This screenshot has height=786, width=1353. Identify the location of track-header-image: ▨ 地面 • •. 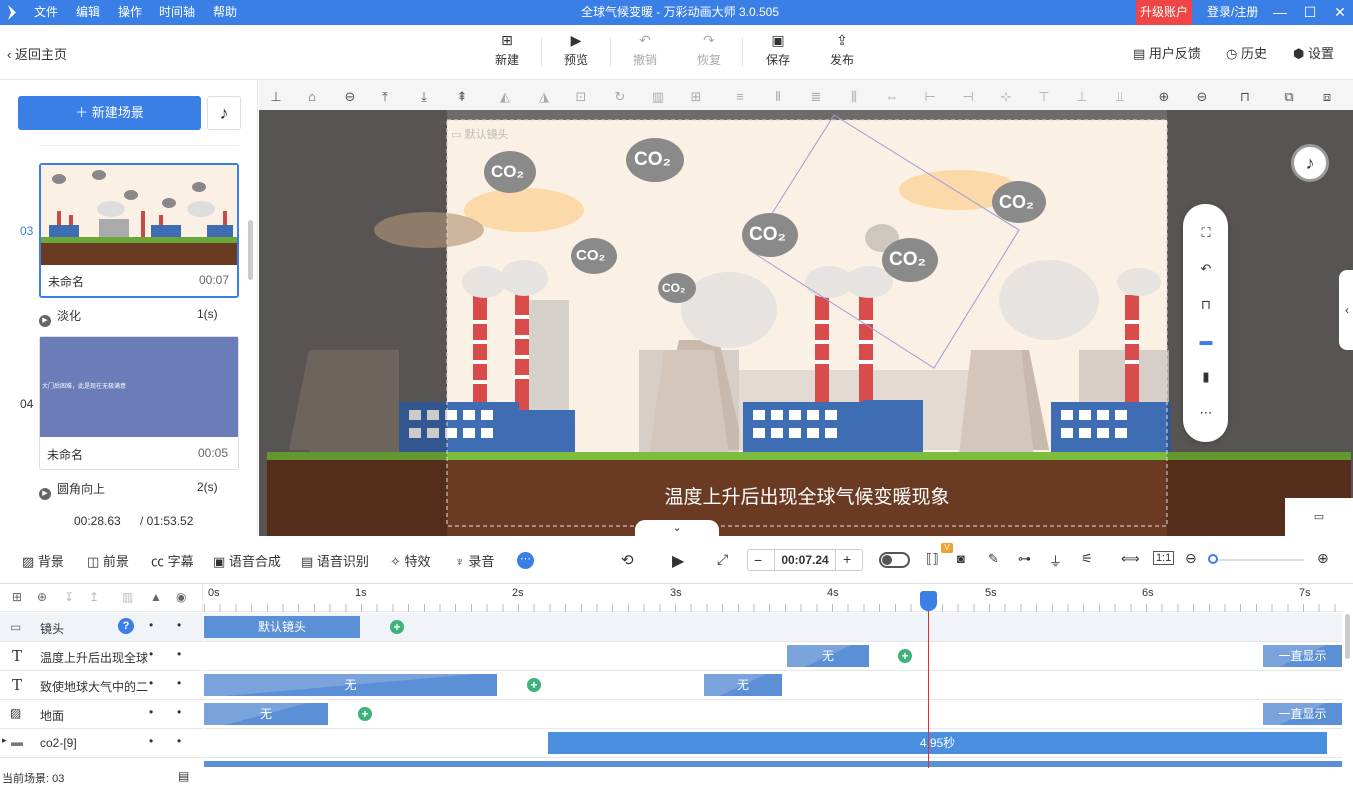
(101, 714).